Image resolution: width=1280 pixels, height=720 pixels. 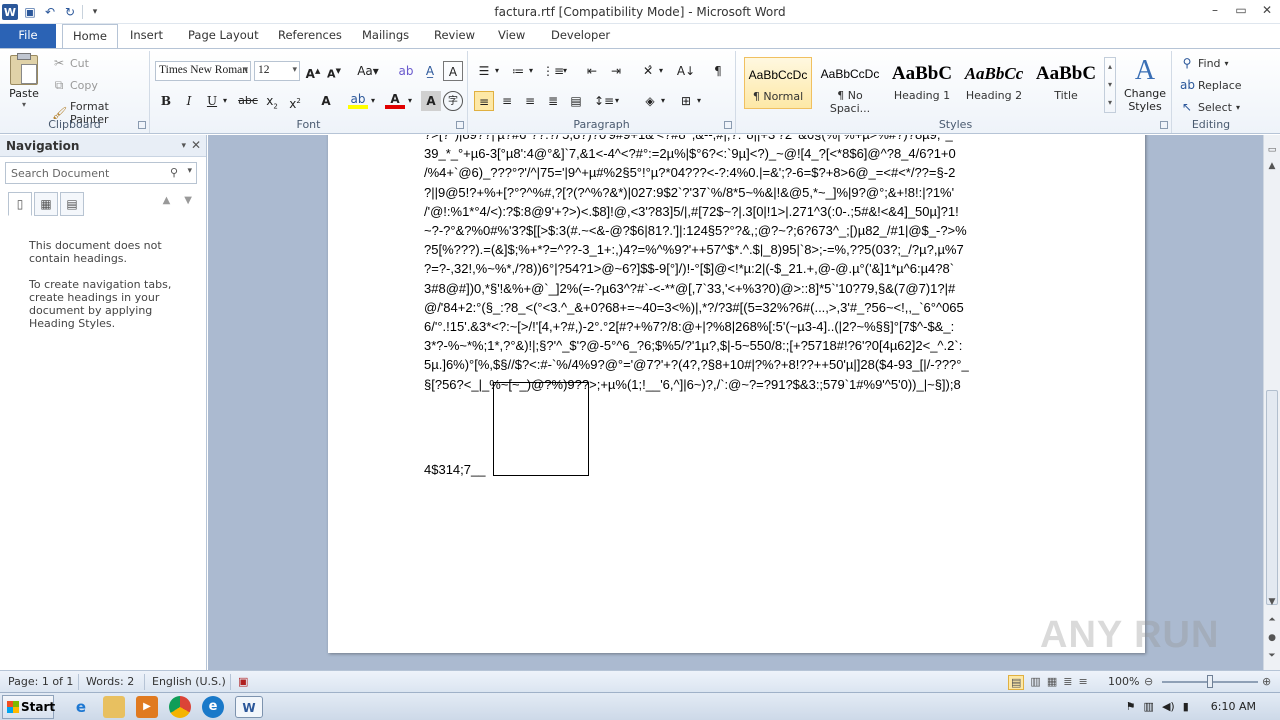 What do you see at coordinates (453, 71) in the screenshot?
I see `character-border-icon: A` at bounding box center [453, 71].